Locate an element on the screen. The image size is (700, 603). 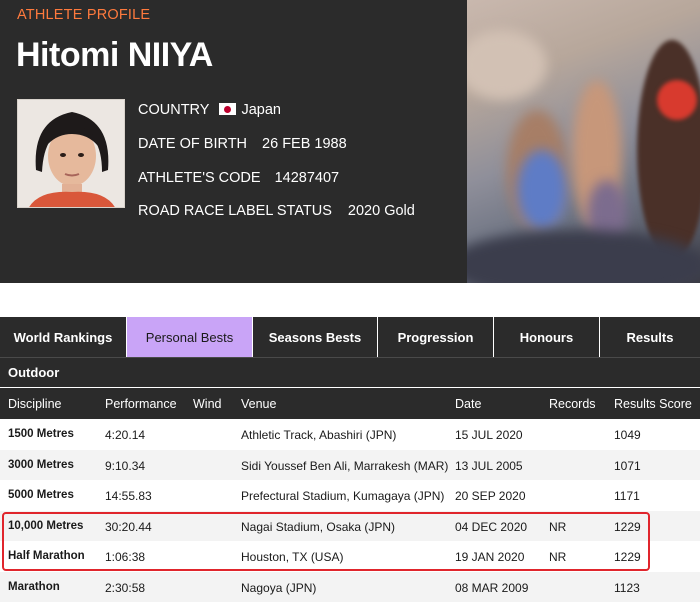
country-row: COUNTRY Japan is located at coordinates (209, 110).